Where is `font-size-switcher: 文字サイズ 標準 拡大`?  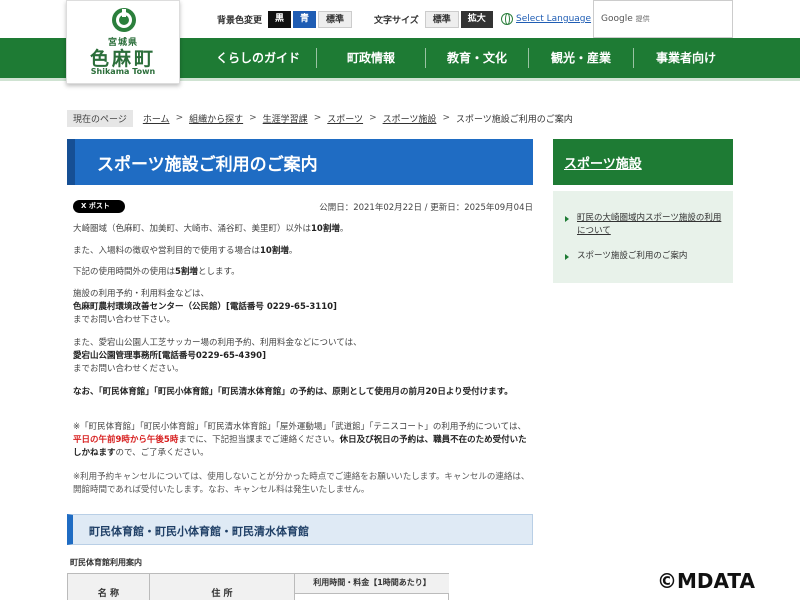
font-size-switcher: 文字サイズ 標準 拡大 is located at coordinates (434, 19).